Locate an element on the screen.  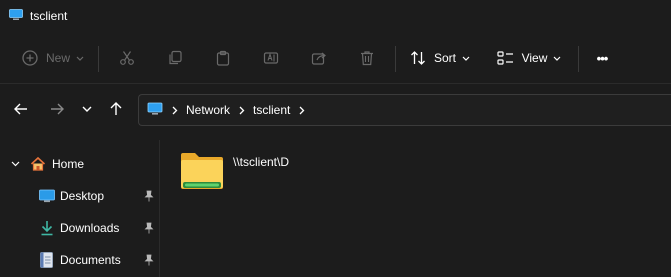
share-button is located at coordinates (319, 58).